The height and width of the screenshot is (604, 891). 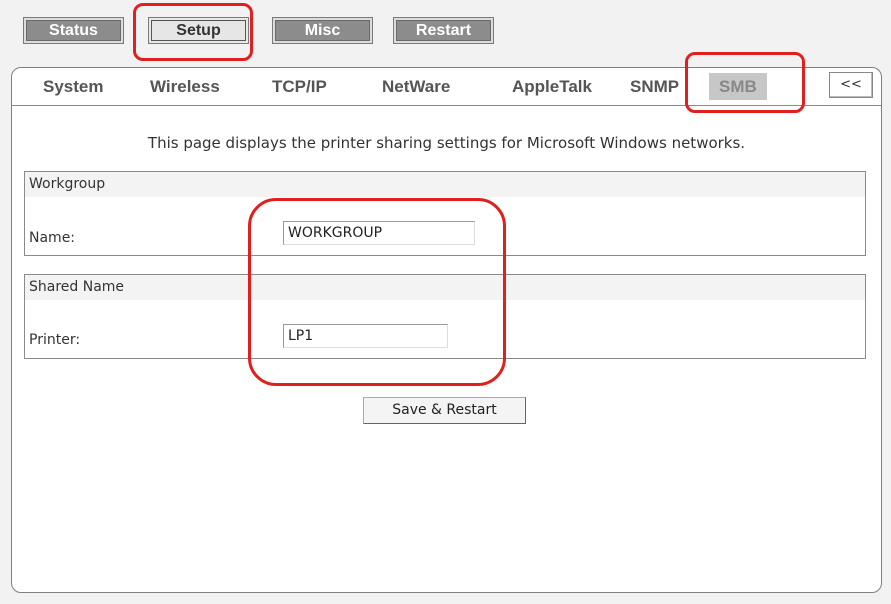 I want to click on subtab-smb: SMB, so click(x=738, y=86).